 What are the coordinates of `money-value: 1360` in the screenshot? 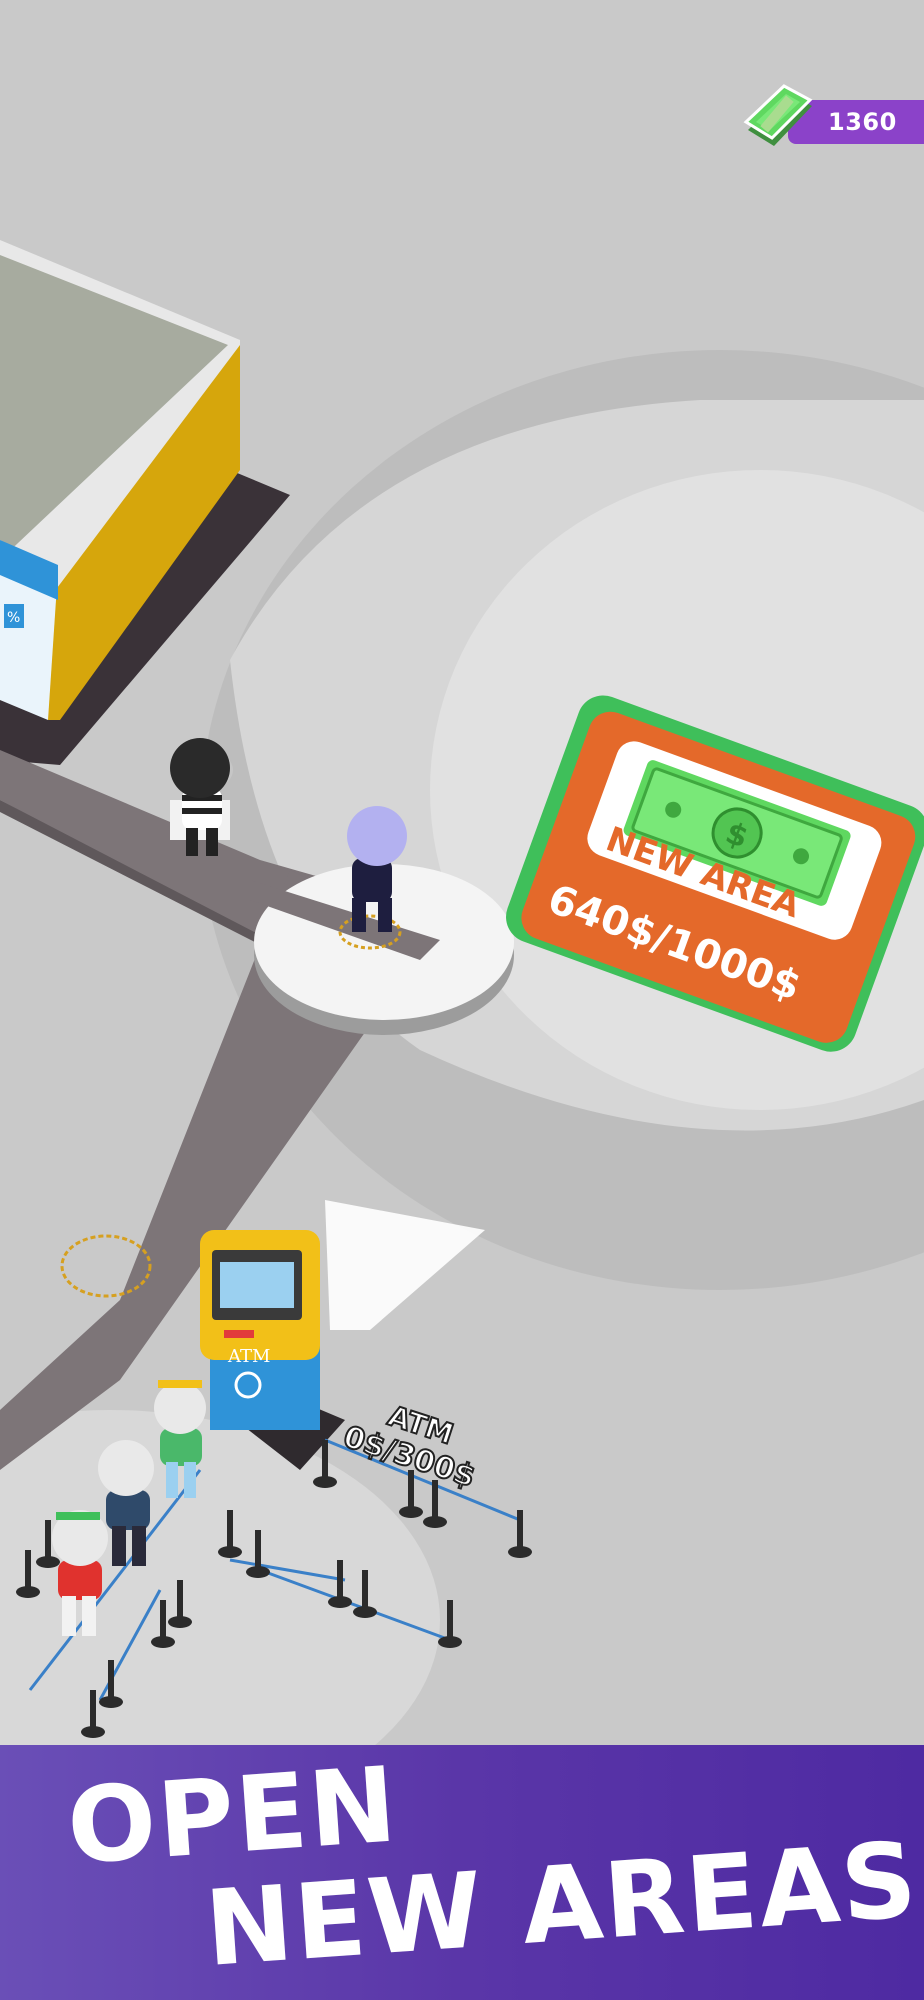 It's located at (862, 122).